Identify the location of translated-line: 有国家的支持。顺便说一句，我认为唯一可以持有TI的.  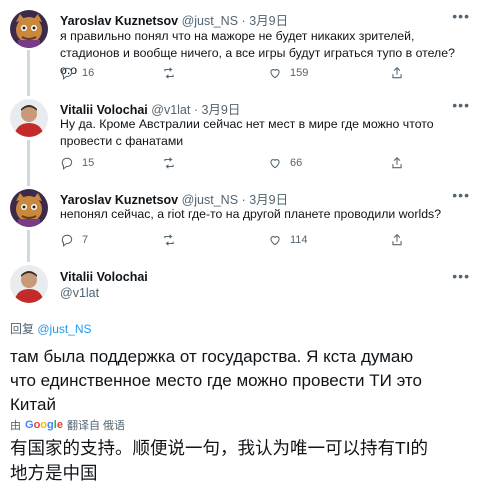
(219, 448).